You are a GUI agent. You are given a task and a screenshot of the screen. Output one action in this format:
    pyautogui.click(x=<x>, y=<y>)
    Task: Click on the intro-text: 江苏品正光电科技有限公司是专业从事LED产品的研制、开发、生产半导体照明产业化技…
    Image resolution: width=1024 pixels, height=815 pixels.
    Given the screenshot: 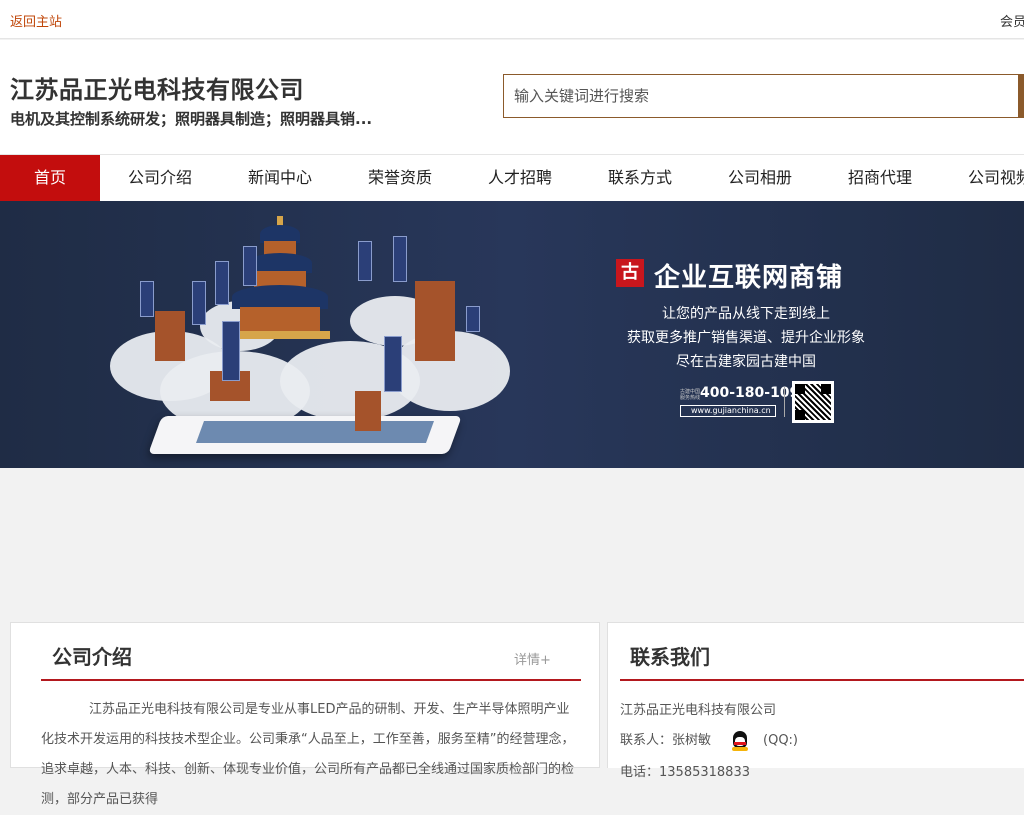 What is the action you would take?
    pyautogui.click(x=308, y=754)
    